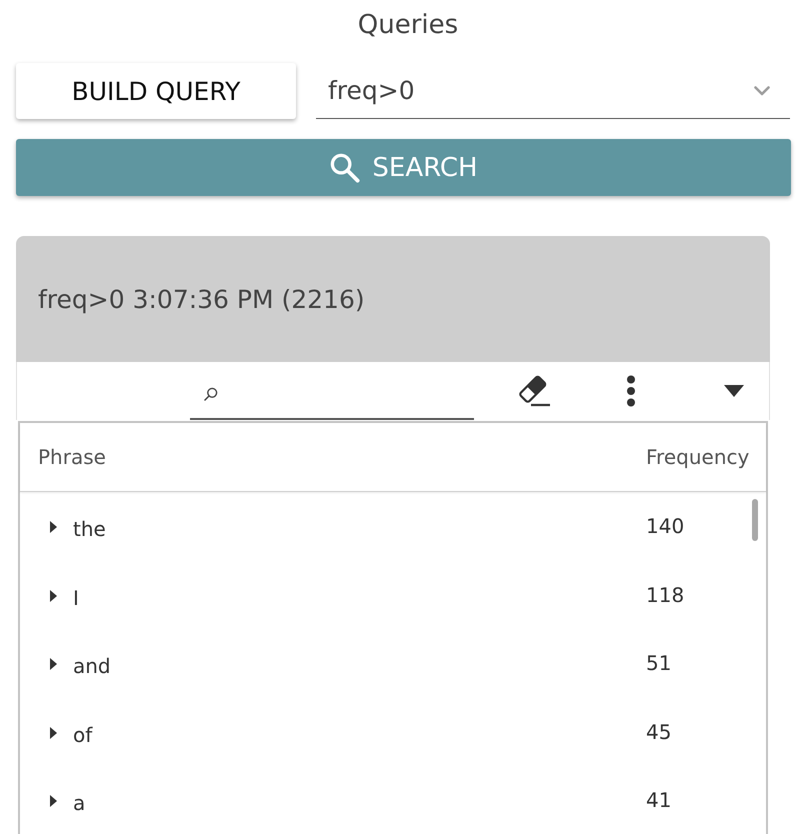  What do you see at coordinates (553, 91) in the screenshot?
I see `query-select: freq>0` at bounding box center [553, 91].